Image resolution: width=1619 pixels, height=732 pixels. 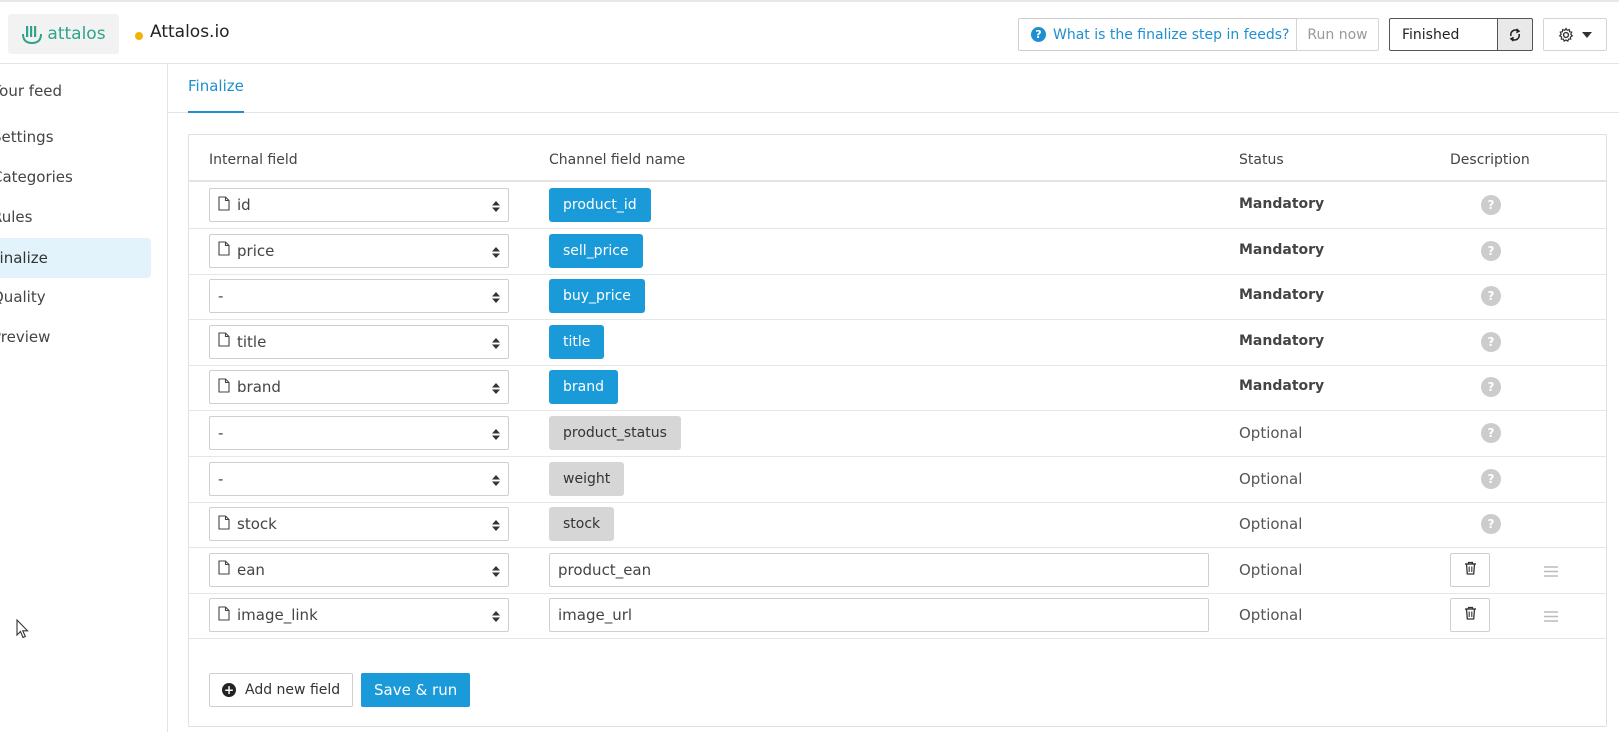 What do you see at coordinates (879, 615) in the screenshot?
I see `channel-field-input: image_url` at bounding box center [879, 615].